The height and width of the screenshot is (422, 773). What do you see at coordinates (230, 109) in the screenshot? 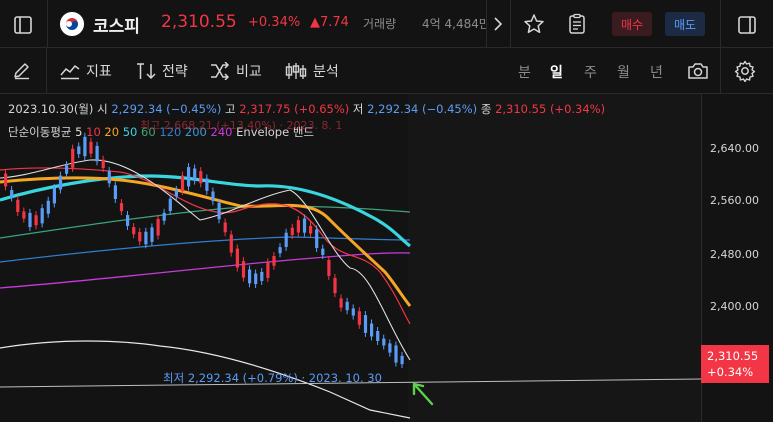
I see `high-label: 고` at bounding box center [230, 109].